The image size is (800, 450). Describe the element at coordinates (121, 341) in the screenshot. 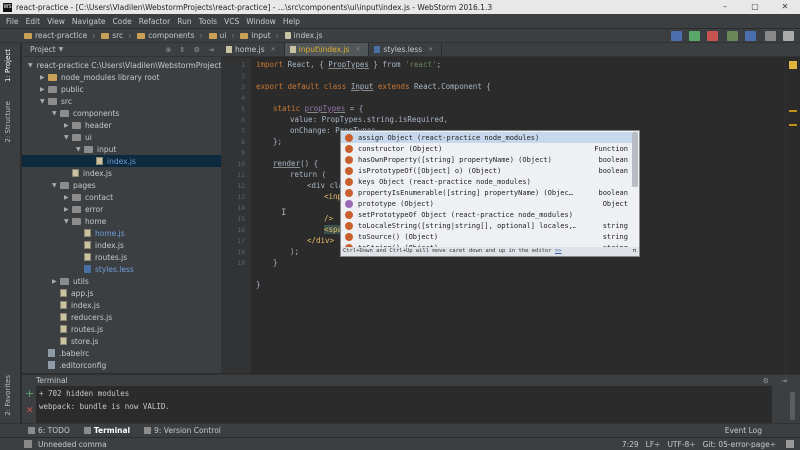

I see `tree-item: store.js` at that location.